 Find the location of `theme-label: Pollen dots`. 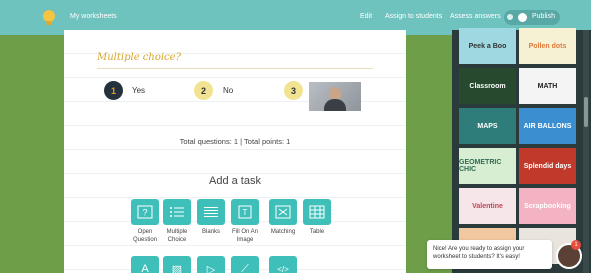

theme-label: Pollen dots is located at coordinates (547, 46).